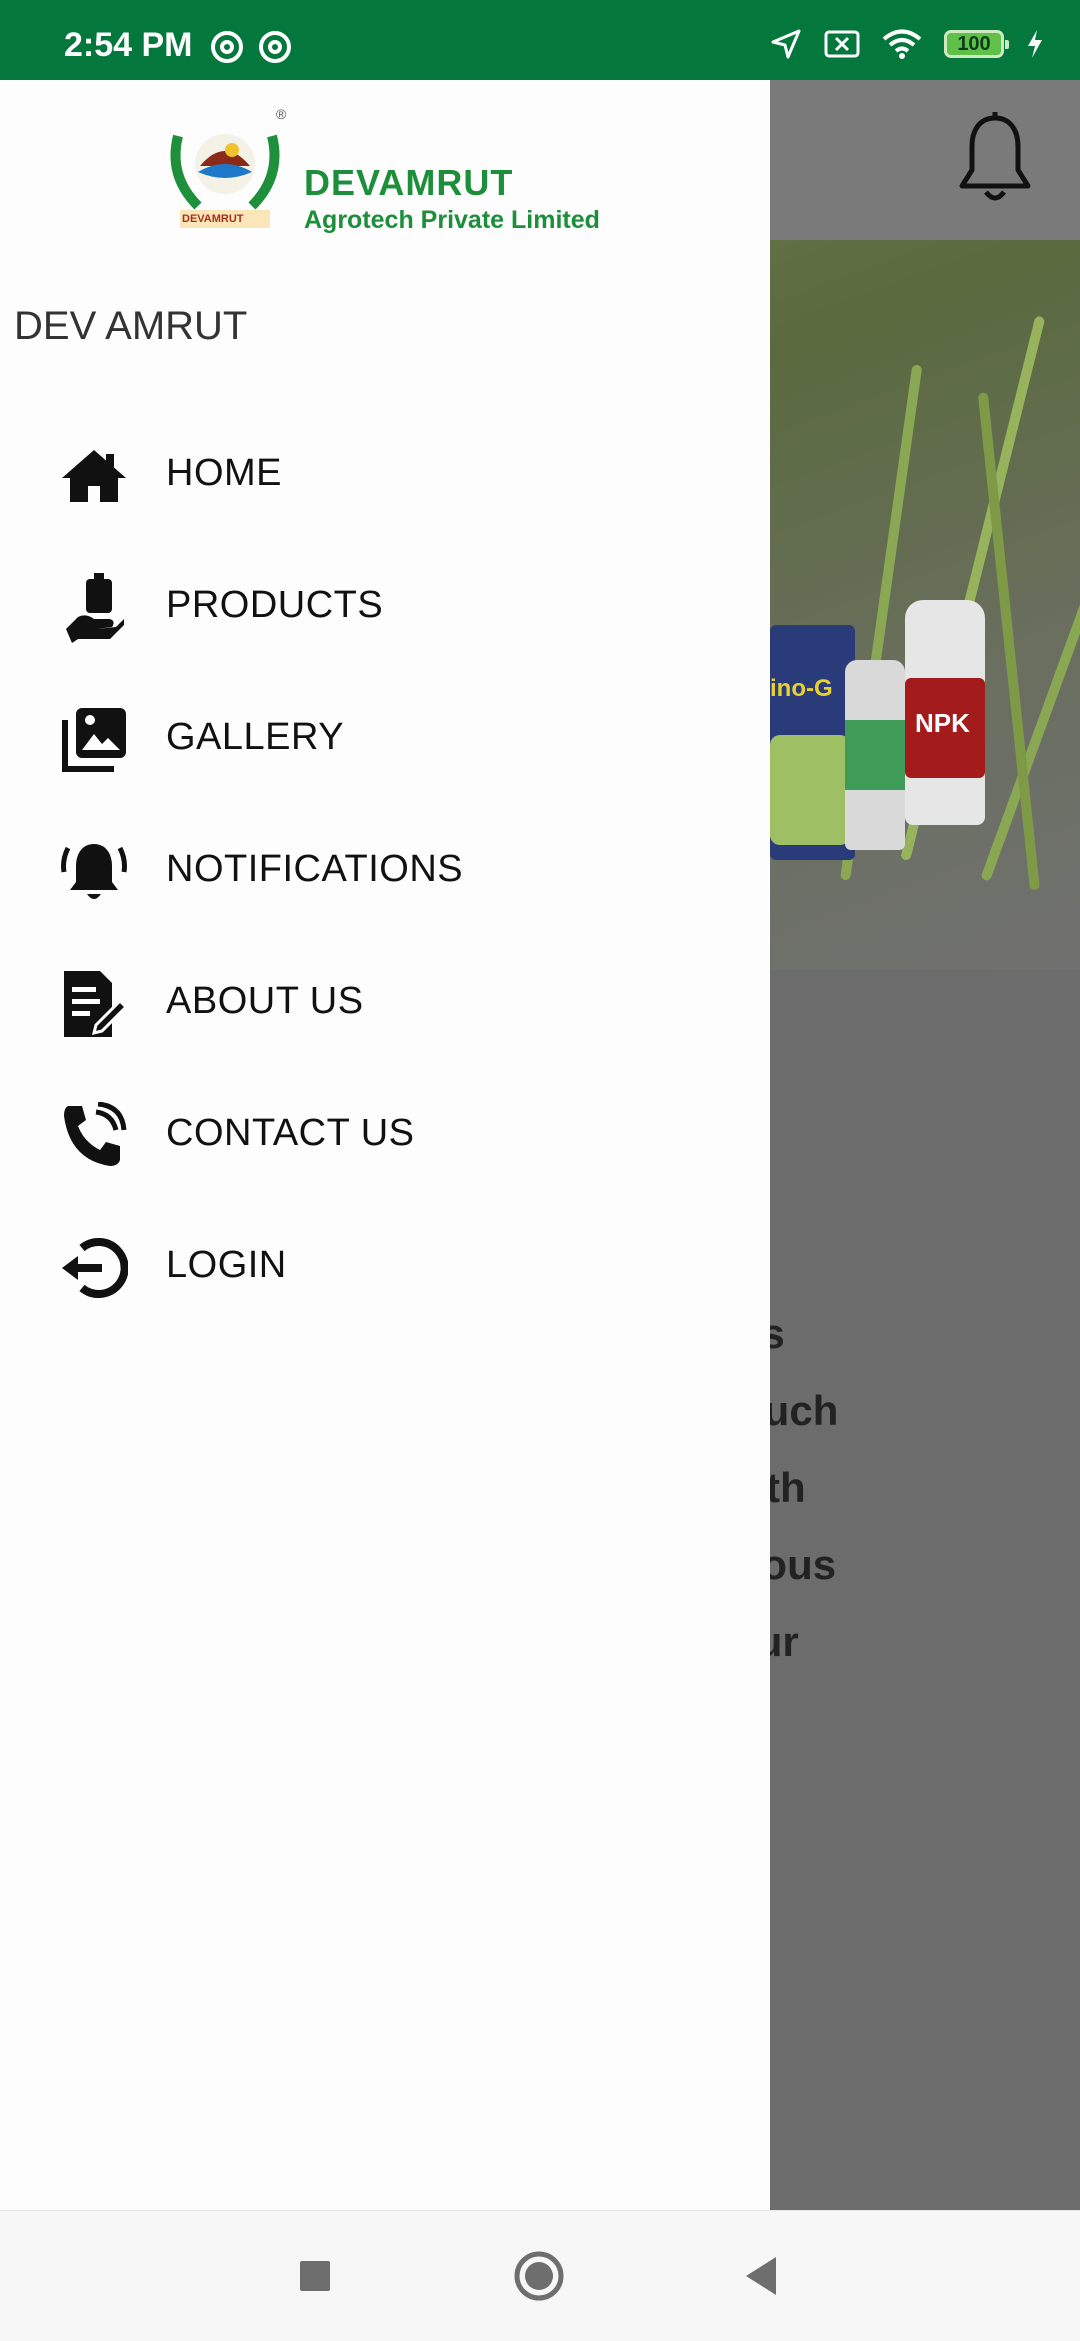  I want to click on back-button, so click(763, 2276).